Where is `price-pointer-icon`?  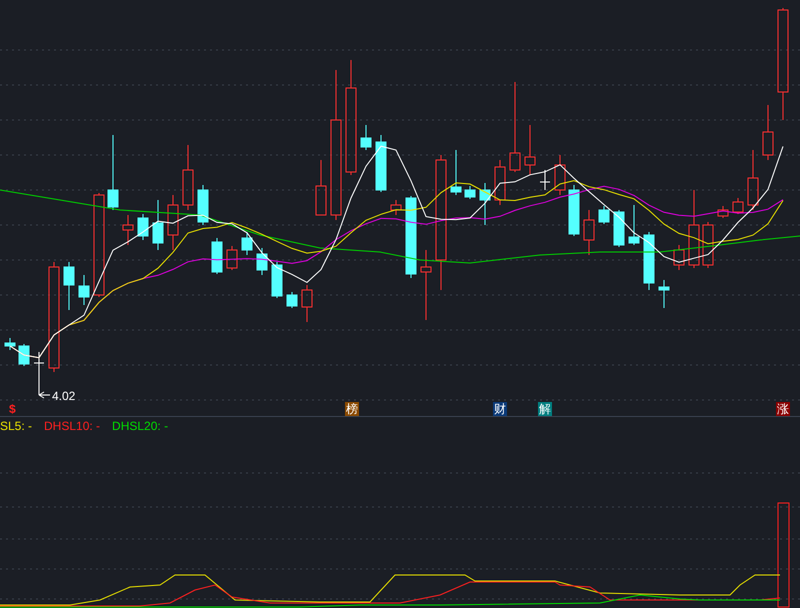
price-pointer-icon is located at coordinates (44, 381).